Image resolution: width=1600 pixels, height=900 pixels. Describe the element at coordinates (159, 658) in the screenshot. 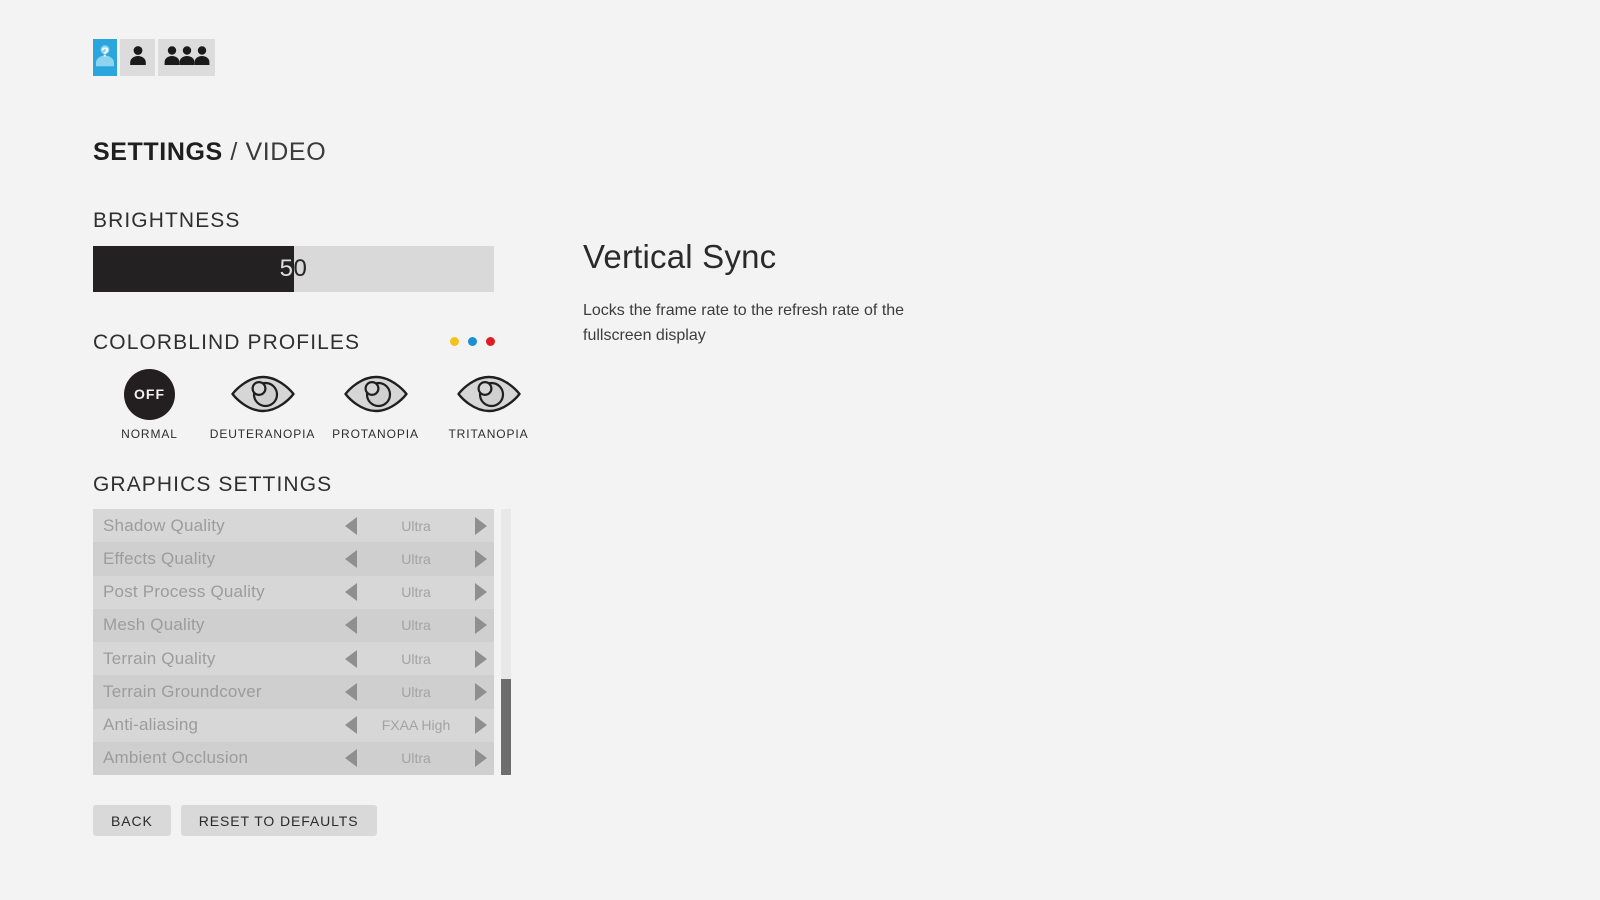

I see `graphics-setting-label: Terrain Quality` at that location.